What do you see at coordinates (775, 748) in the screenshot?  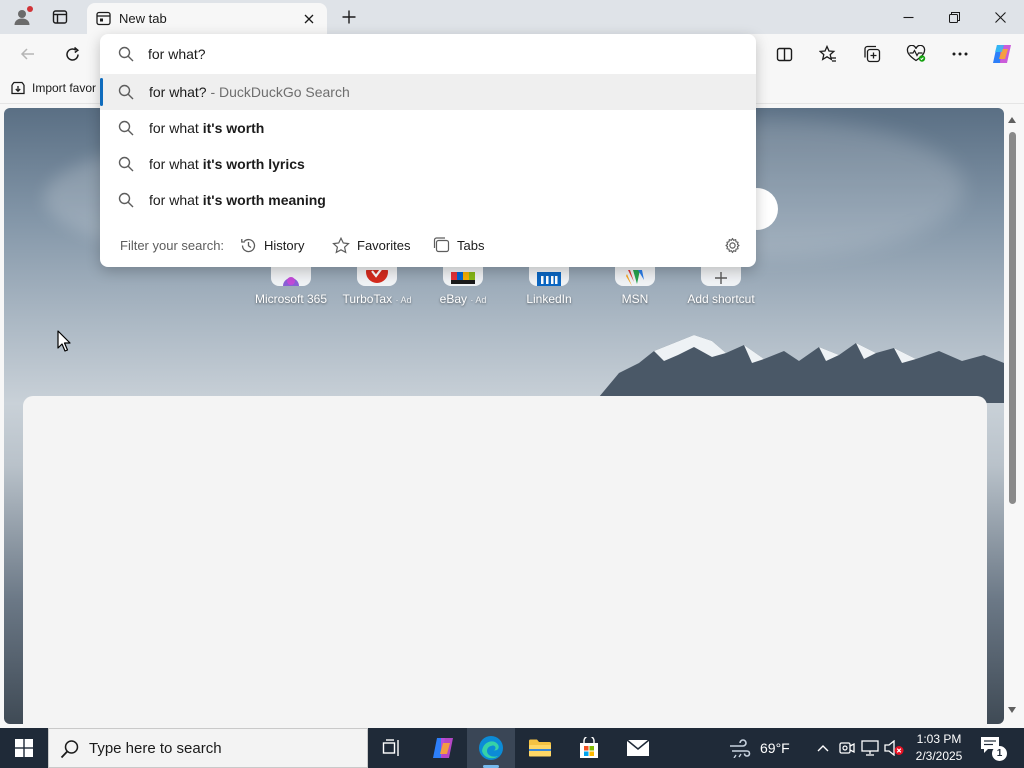 I see `weather-temperature: 69°F` at bounding box center [775, 748].